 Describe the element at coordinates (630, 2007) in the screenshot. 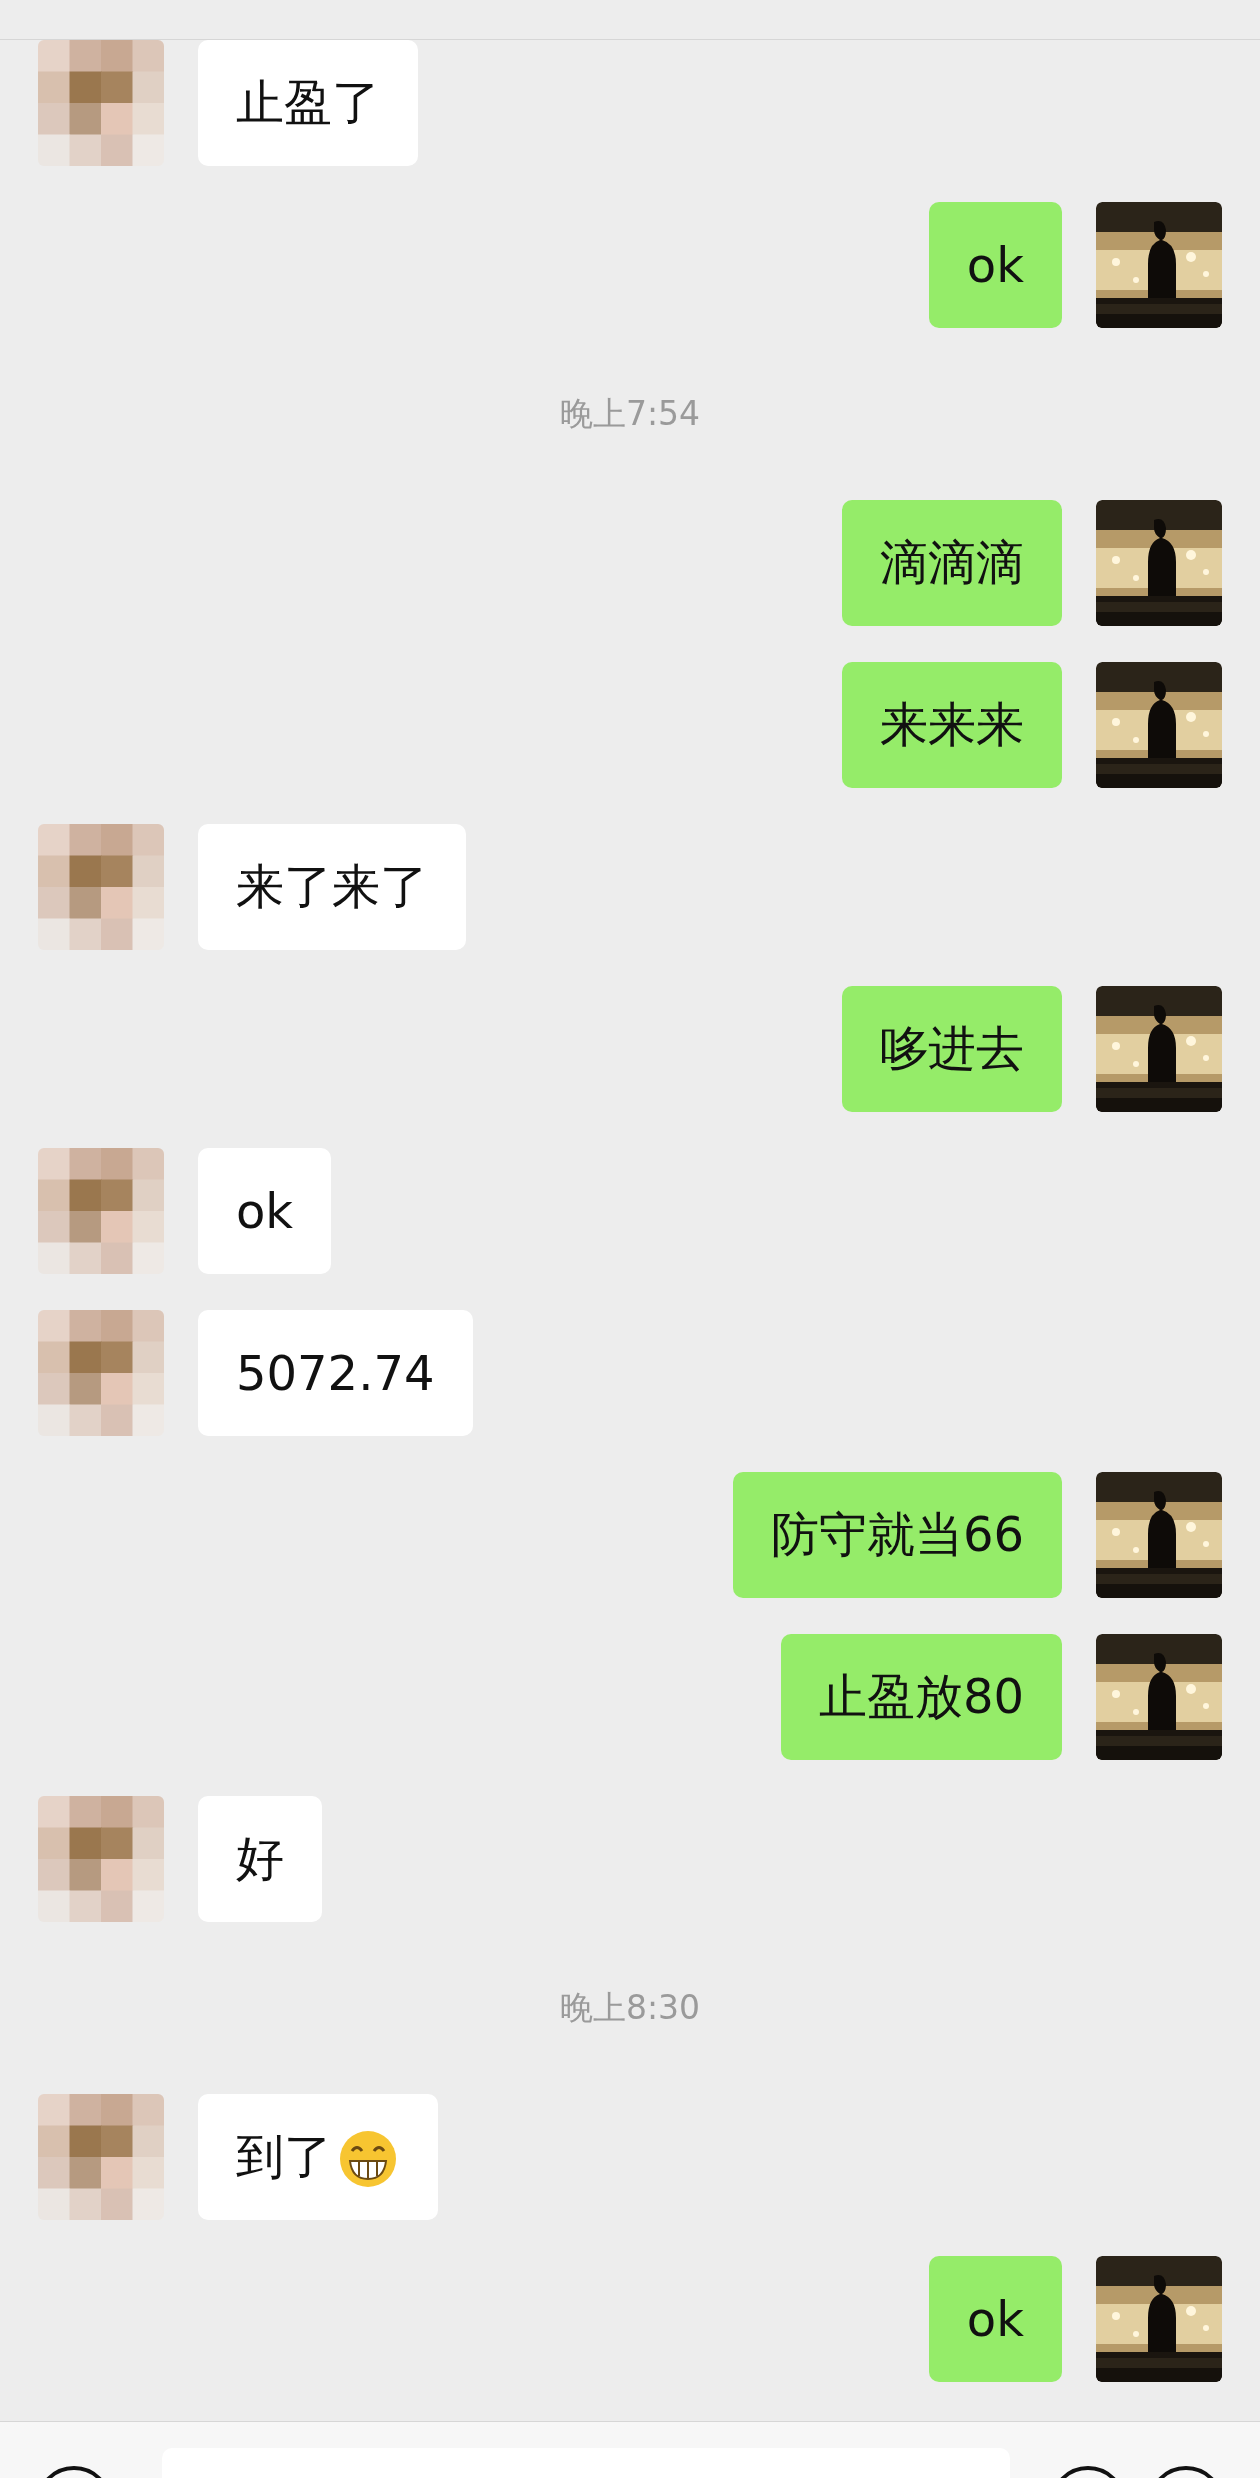

I see `time-label: 晚上8:30` at that location.